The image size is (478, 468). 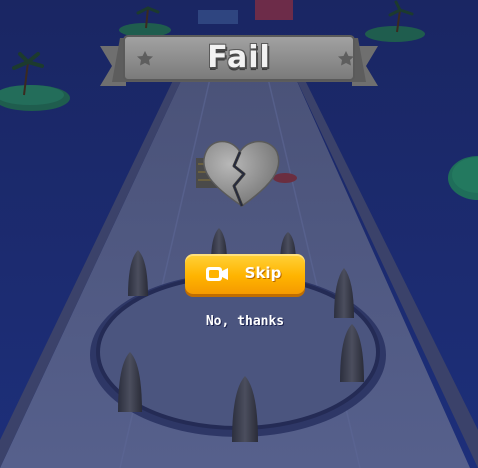 What do you see at coordinates (245, 321) in the screenshot?
I see `no-thanks-button: No, thanks` at bounding box center [245, 321].